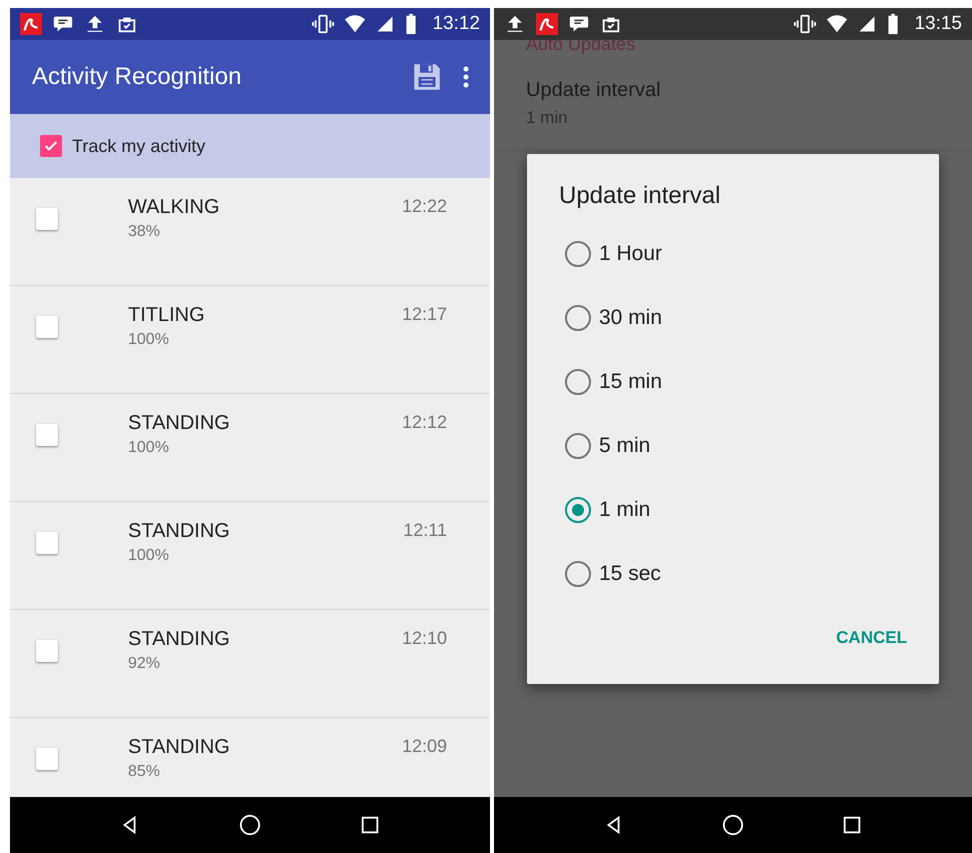  What do you see at coordinates (630, 382) in the screenshot?
I see `option-label: 15 min` at bounding box center [630, 382].